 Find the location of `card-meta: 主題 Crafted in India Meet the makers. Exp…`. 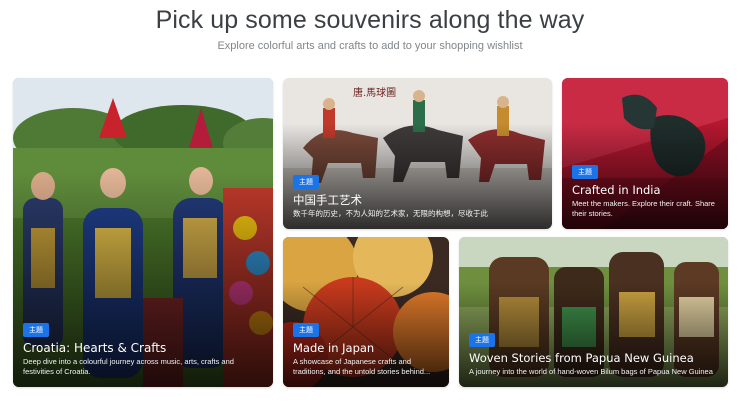

card-meta: 主題 Crafted in India Meet the makers. Exp… is located at coordinates (646, 190).